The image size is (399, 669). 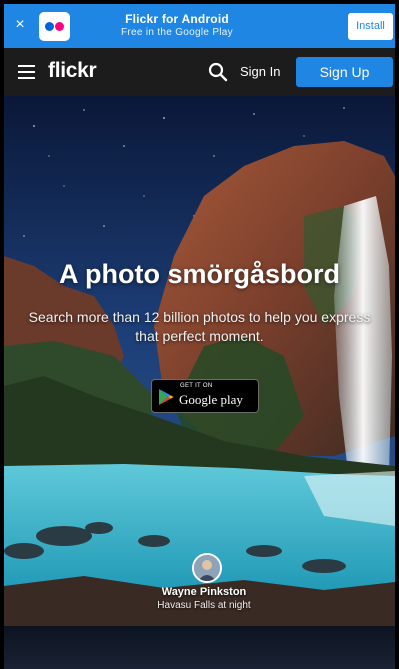 What do you see at coordinates (26, 72) in the screenshot?
I see `menu-icon` at bounding box center [26, 72].